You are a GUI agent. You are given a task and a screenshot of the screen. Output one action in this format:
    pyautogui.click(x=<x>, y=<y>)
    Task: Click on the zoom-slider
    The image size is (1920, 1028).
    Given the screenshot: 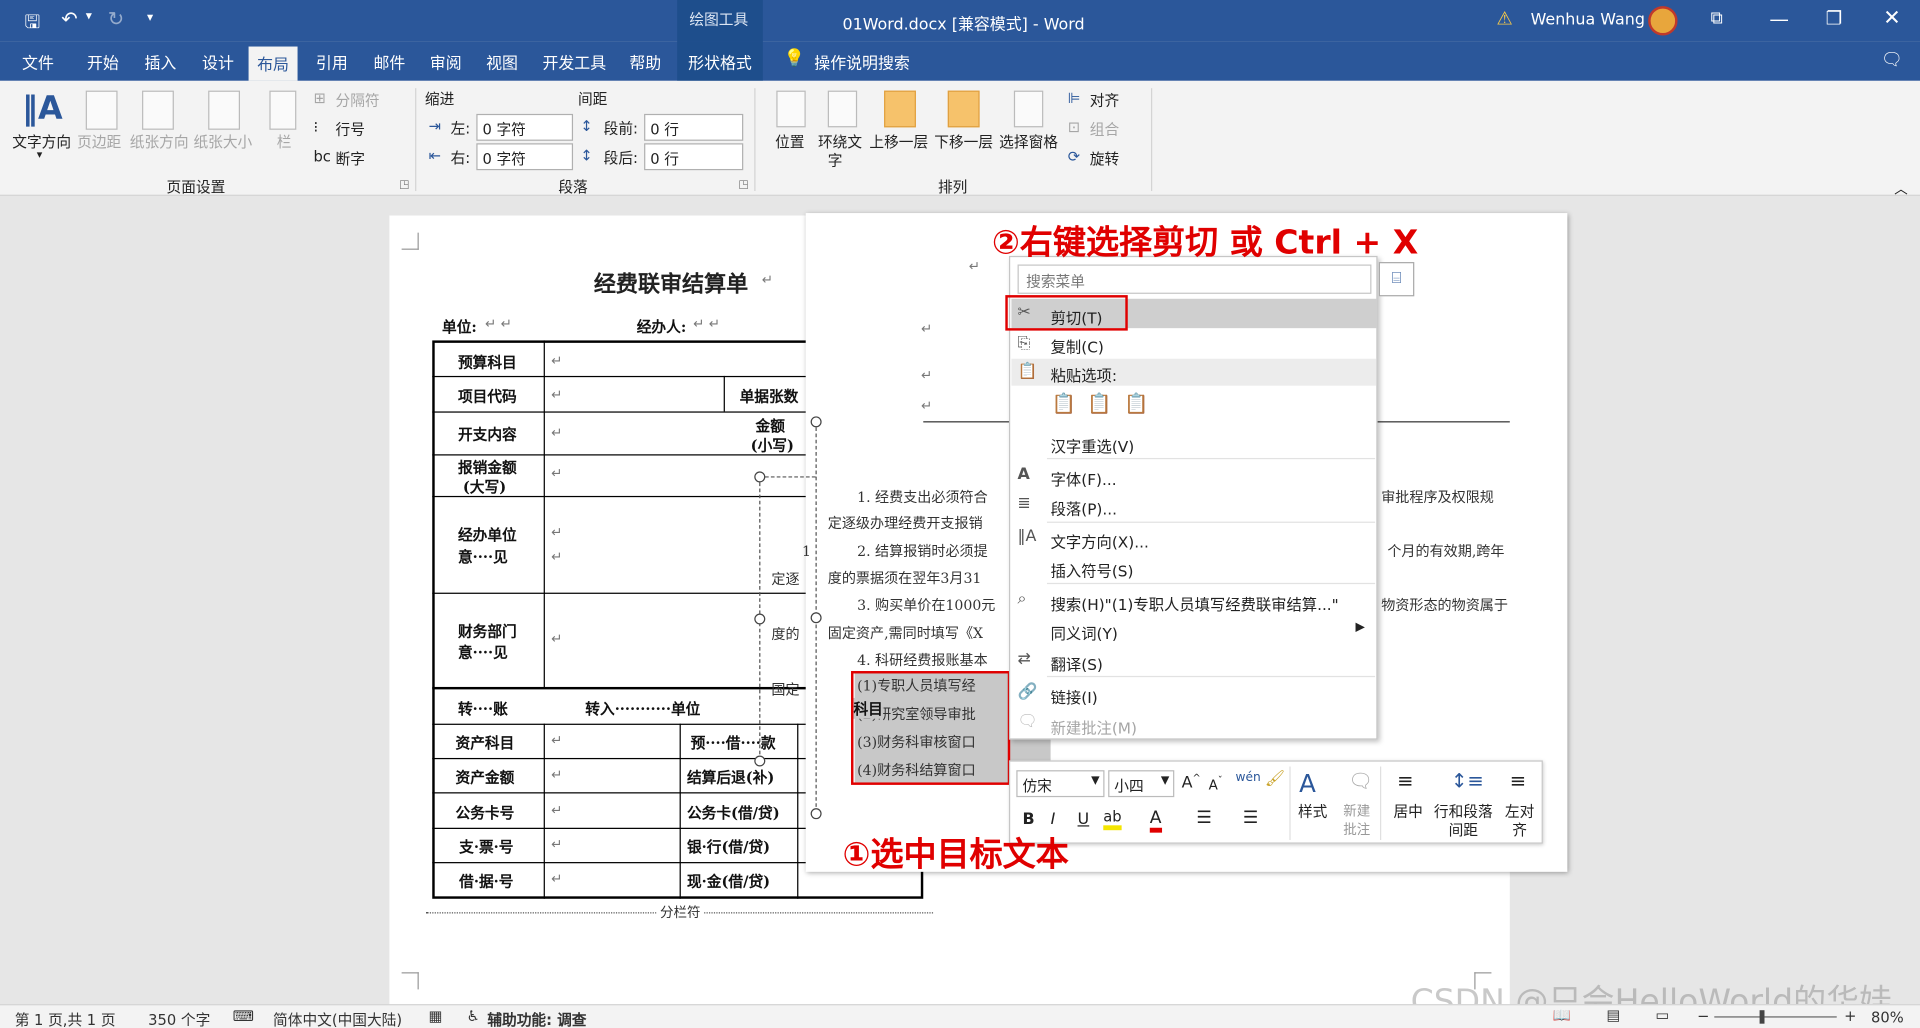 What is the action you would take?
    pyautogui.click(x=1775, y=1017)
    